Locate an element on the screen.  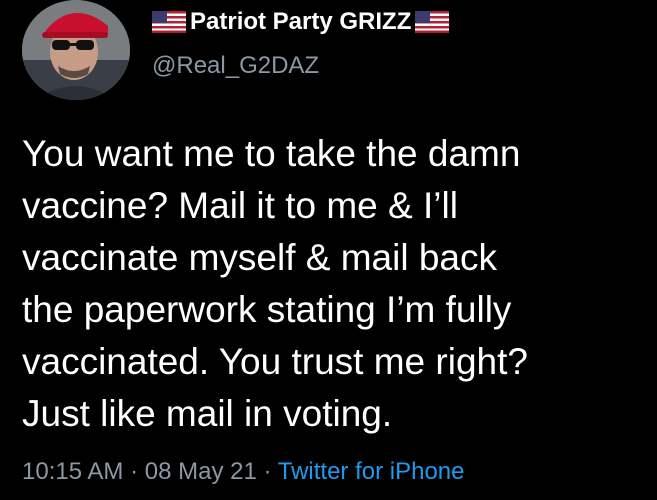
tweet-text-line: You want me to take the damn is located at coordinates (271, 153).